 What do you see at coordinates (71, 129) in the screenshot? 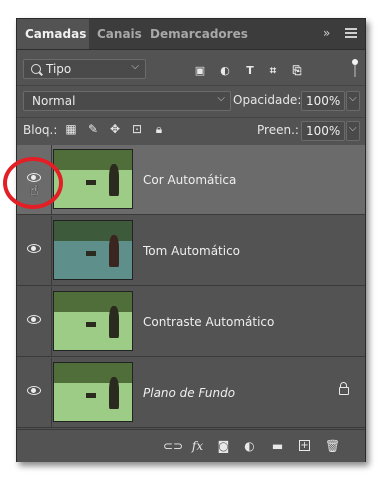
I see `lock-transparency-icon: ▦` at bounding box center [71, 129].